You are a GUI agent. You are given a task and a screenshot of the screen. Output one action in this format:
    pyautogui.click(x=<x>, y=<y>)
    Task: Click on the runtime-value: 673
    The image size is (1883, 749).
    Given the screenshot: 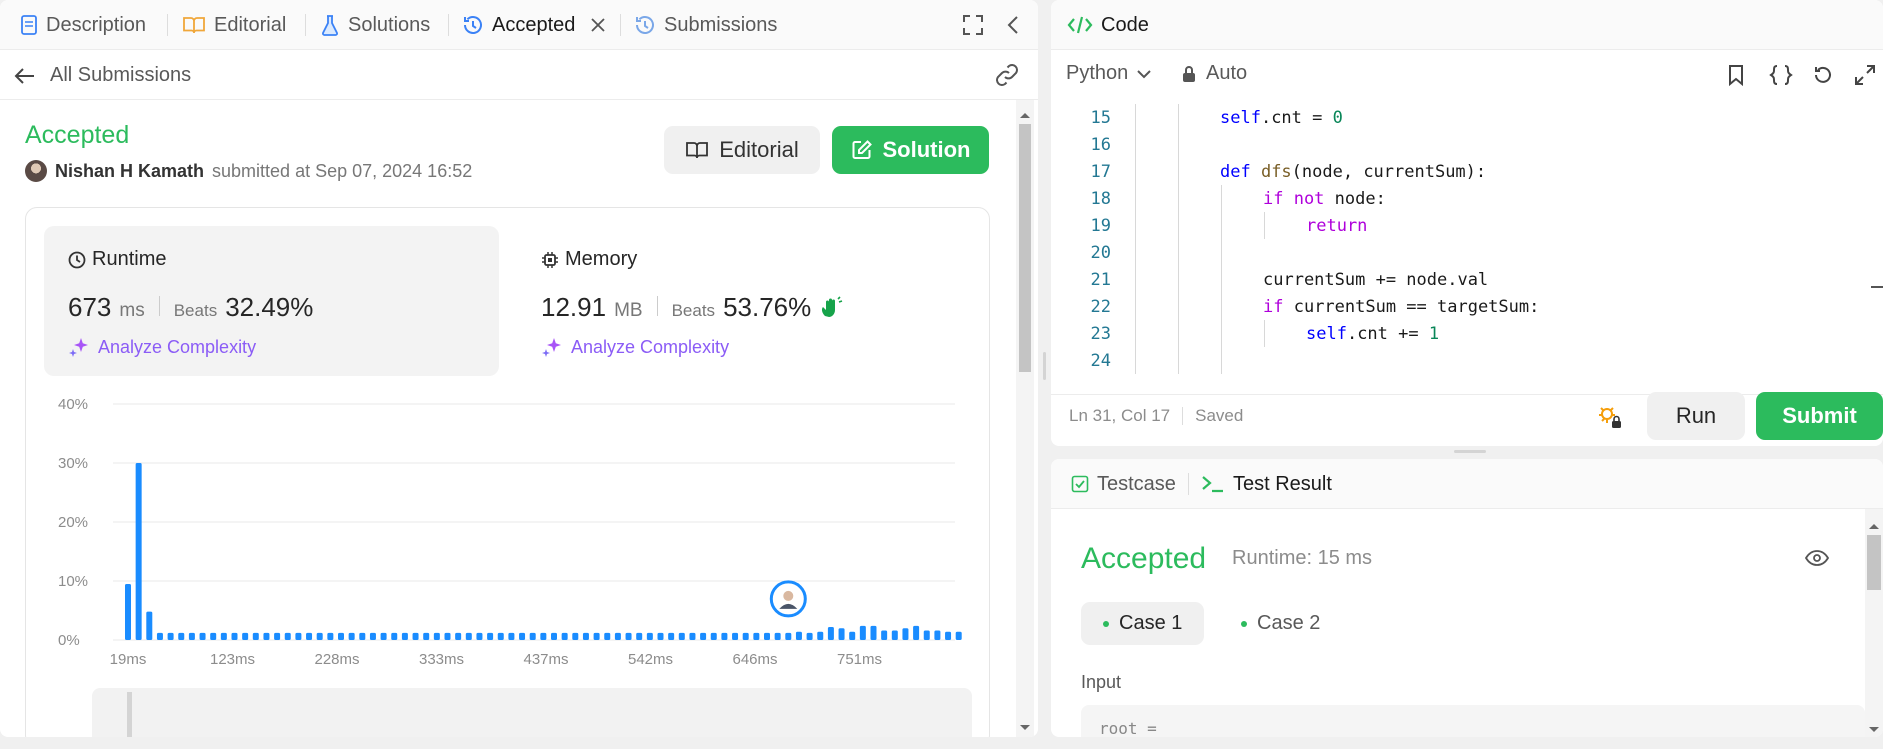 What is the action you would take?
    pyautogui.click(x=90, y=307)
    